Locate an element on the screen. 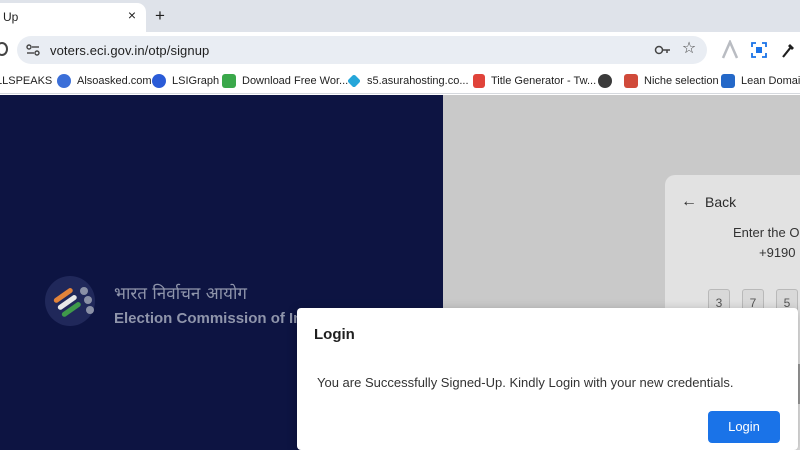 Image resolution: width=800 pixels, height=450 pixels. otp-prompt: Enter the O is located at coordinates (766, 232).